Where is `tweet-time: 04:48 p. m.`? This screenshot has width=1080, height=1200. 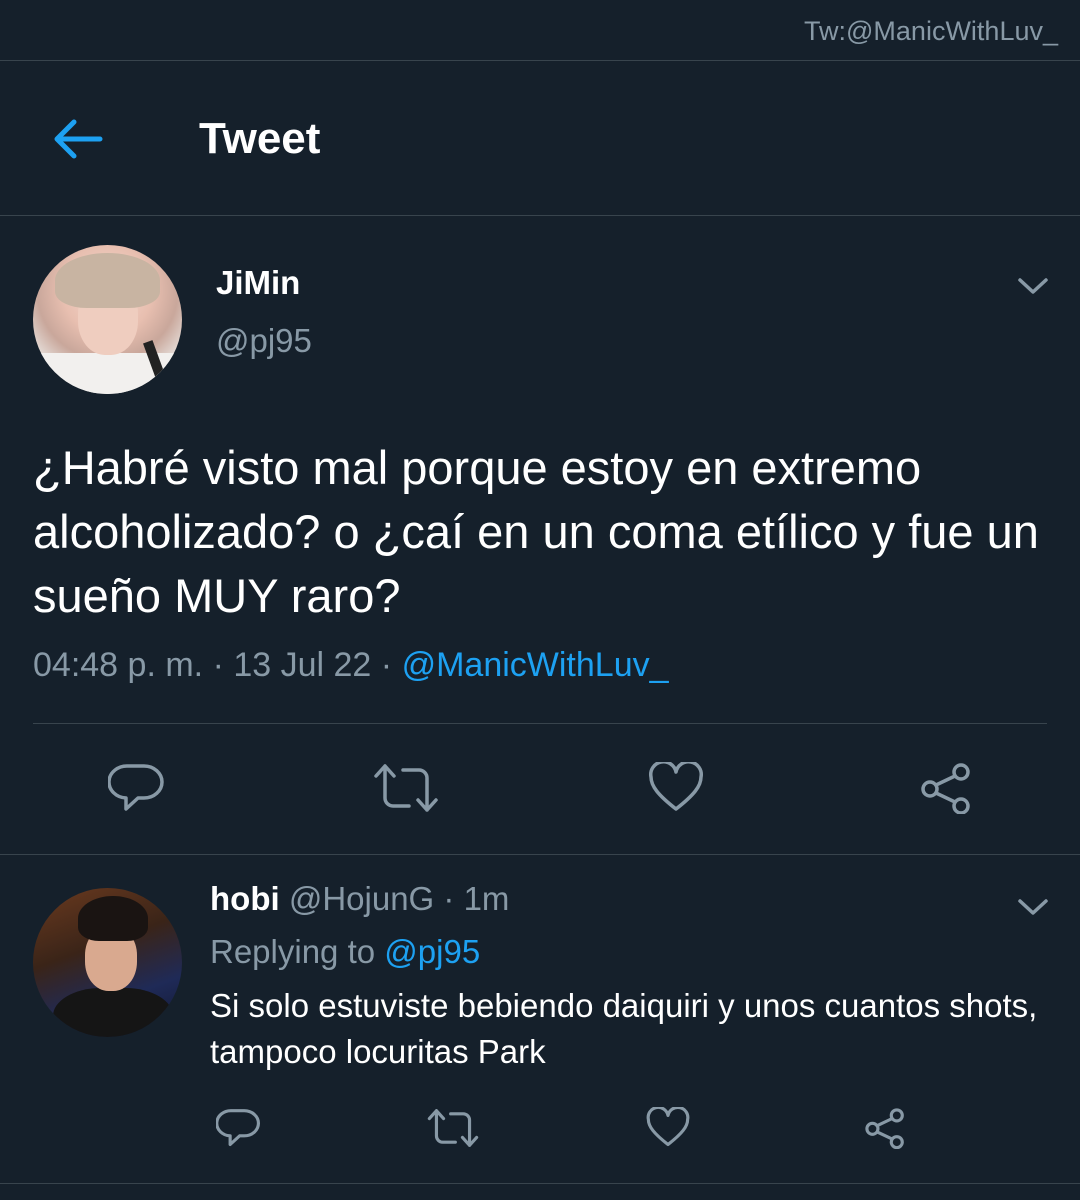 tweet-time: 04:48 p. m. is located at coordinates (118, 665).